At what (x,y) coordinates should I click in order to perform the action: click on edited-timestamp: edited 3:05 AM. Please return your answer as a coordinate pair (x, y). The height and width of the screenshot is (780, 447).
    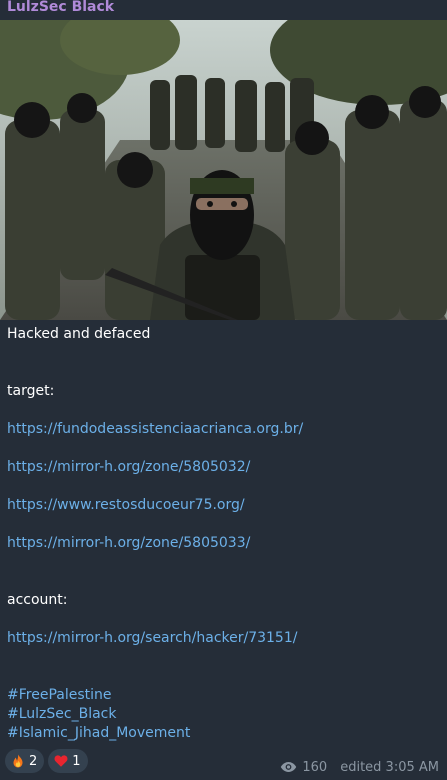
    Looking at the image, I should click on (389, 767).